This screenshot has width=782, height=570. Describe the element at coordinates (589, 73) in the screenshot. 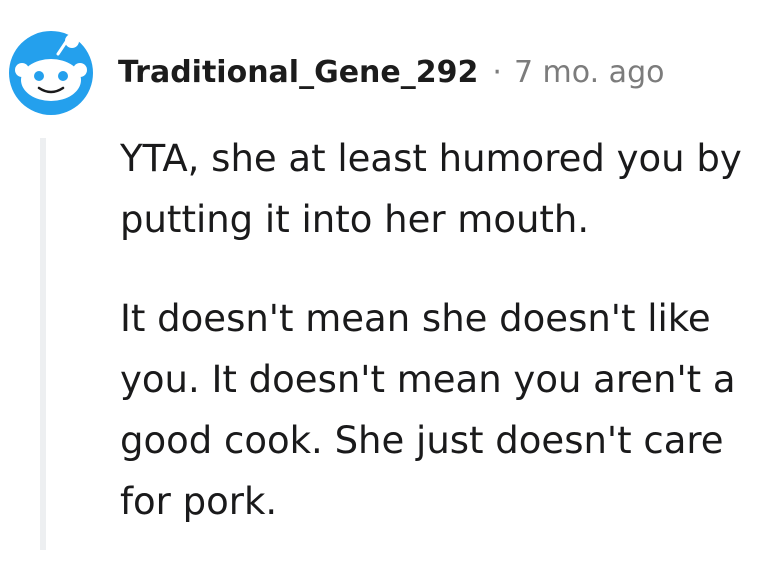

I see `comment-timestamp: 7 mo. ago` at that location.